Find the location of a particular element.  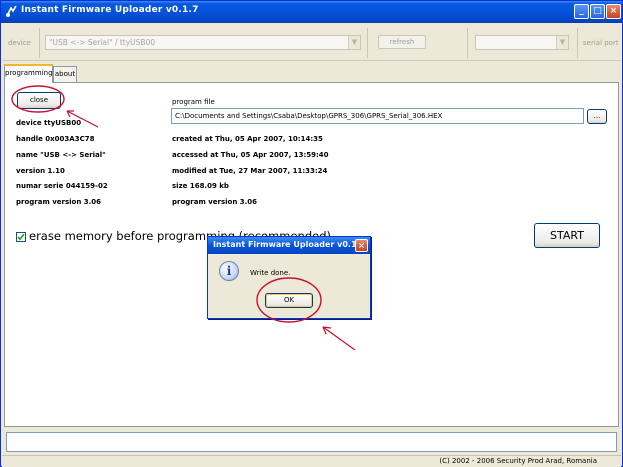

device-info-handle: handle 0x003A3C78 is located at coordinates (55, 139).